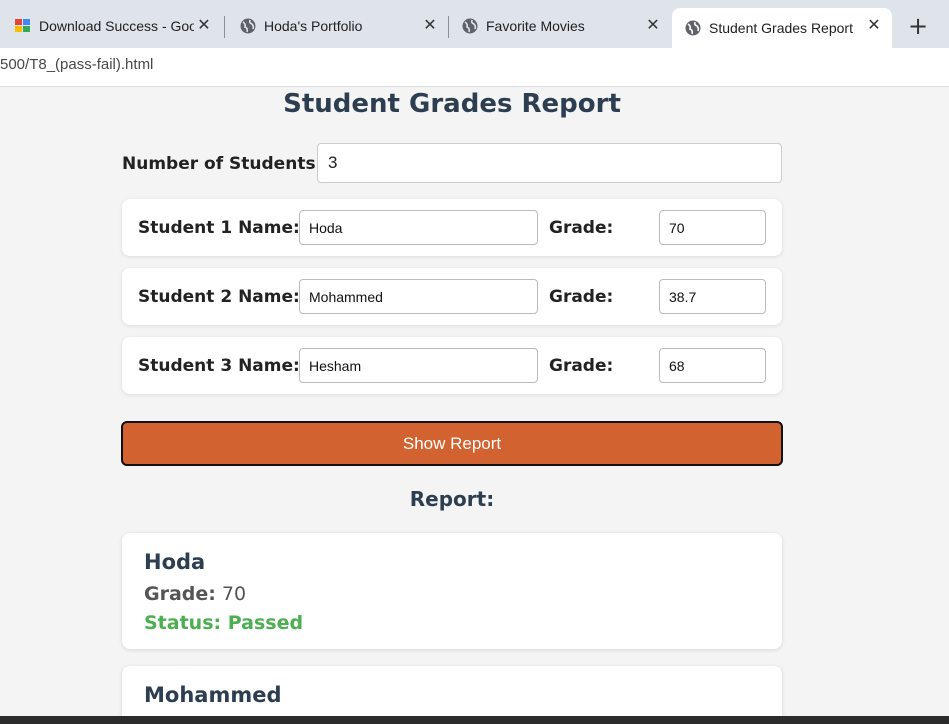 Image resolution: width=949 pixels, height=724 pixels. I want to click on tab-title: Student Grades Report, so click(781, 28).